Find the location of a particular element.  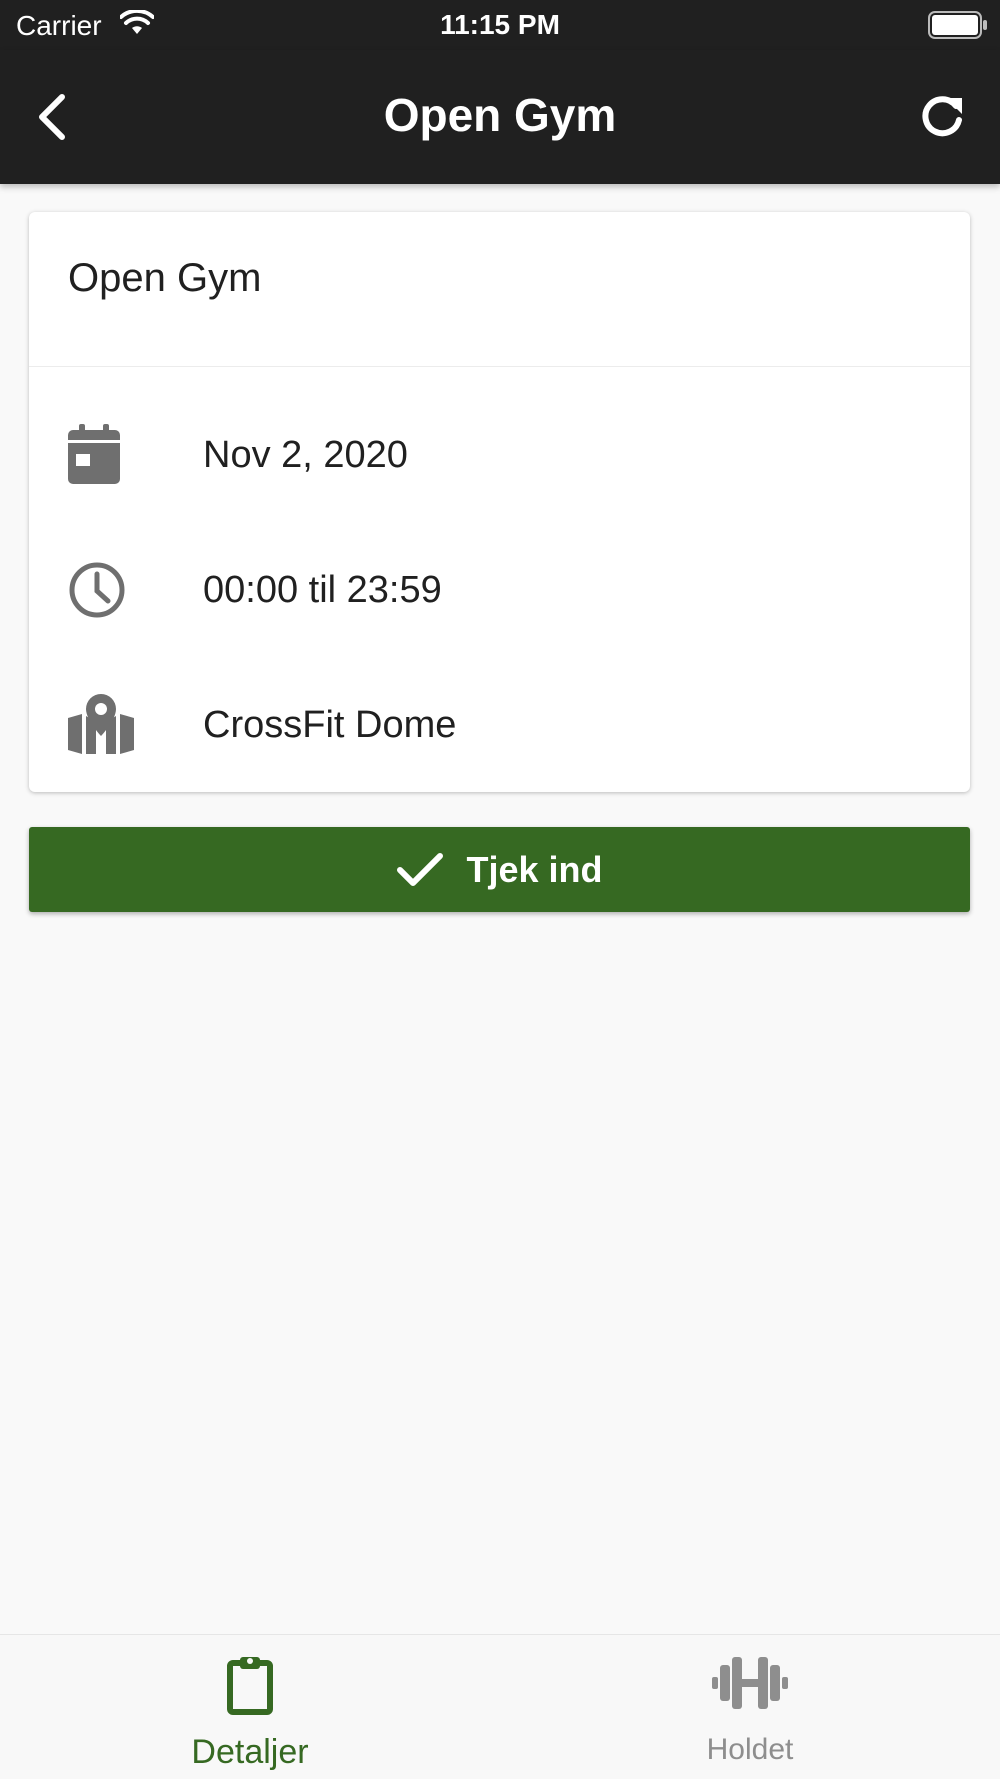

event-time: 00:00 til 23:59 is located at coordinates (322, 590).